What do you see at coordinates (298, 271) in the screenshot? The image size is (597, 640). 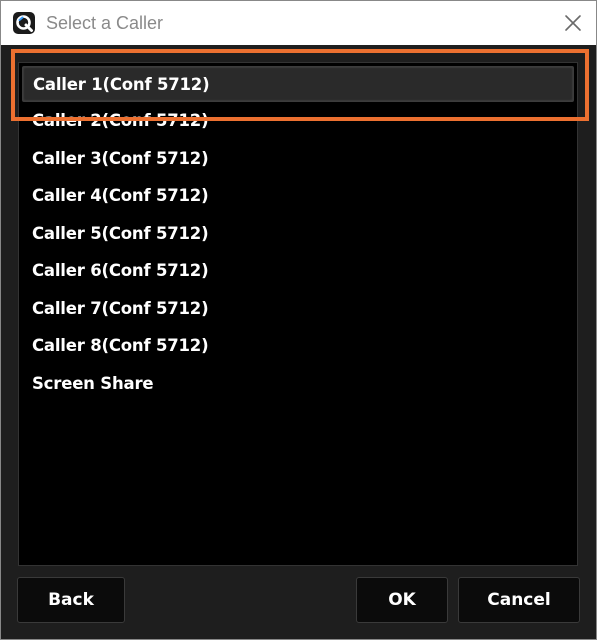 I see `caller-list-item-6: Caller 6(Conf 5712)` at bounding box center [298, 271].